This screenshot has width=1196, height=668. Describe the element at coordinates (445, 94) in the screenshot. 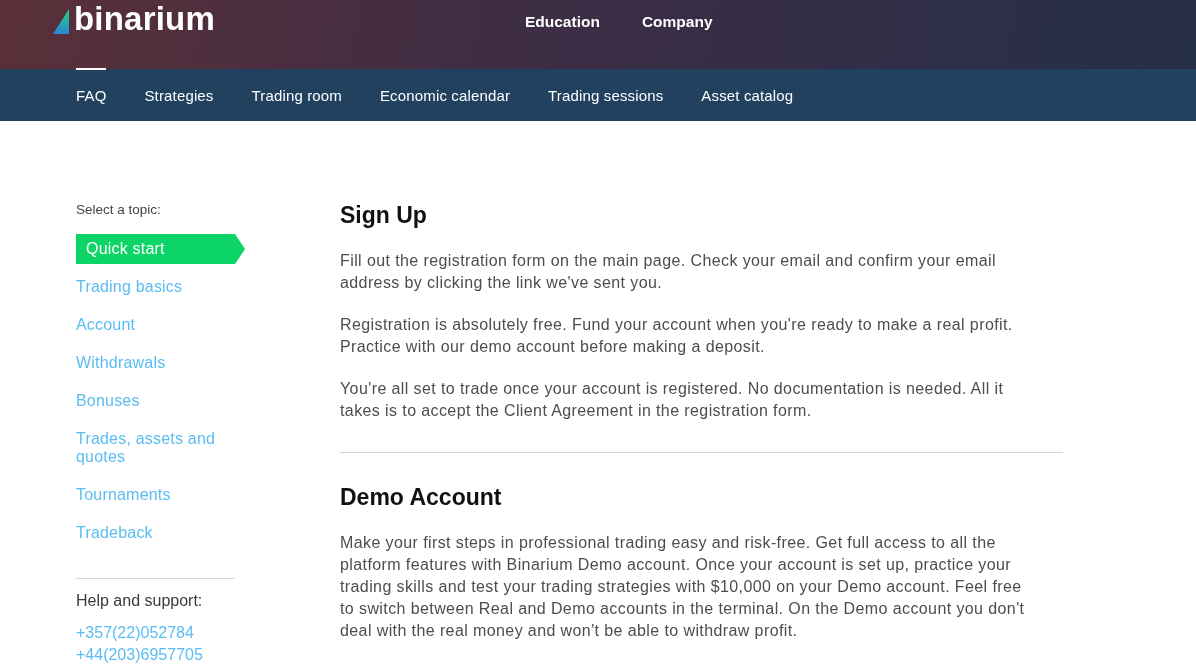

I see `subnav-tab: Economic calendar` at that location.